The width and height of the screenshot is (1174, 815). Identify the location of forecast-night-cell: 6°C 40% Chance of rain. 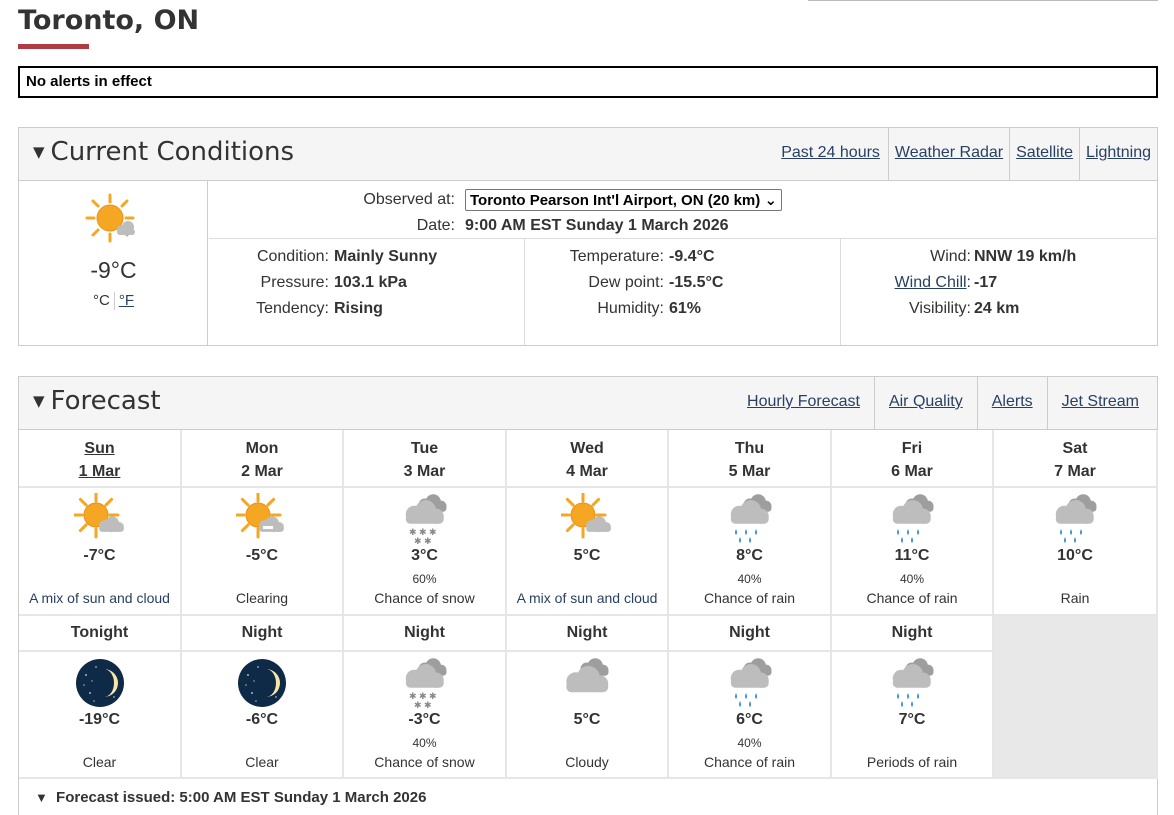
(750, 715).